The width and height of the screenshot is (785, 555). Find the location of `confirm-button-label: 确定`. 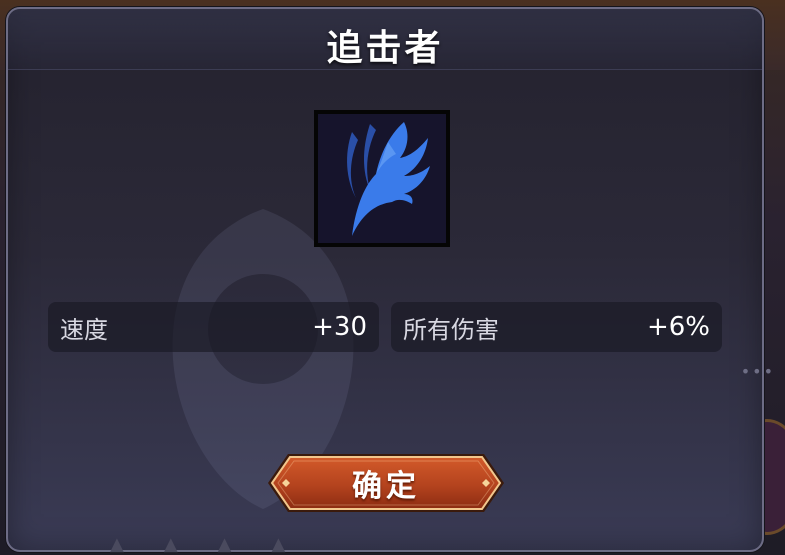

confirm-button-label: 确定 is located at coordinates (386, 486).